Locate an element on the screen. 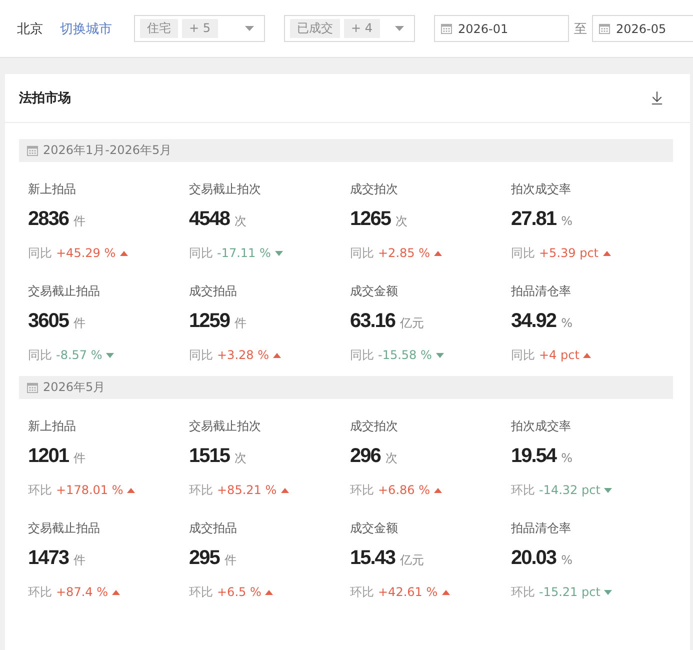 The width and height of the screenshot is (693, 650). metric-value: 296 is located at coordinates (365, 456).